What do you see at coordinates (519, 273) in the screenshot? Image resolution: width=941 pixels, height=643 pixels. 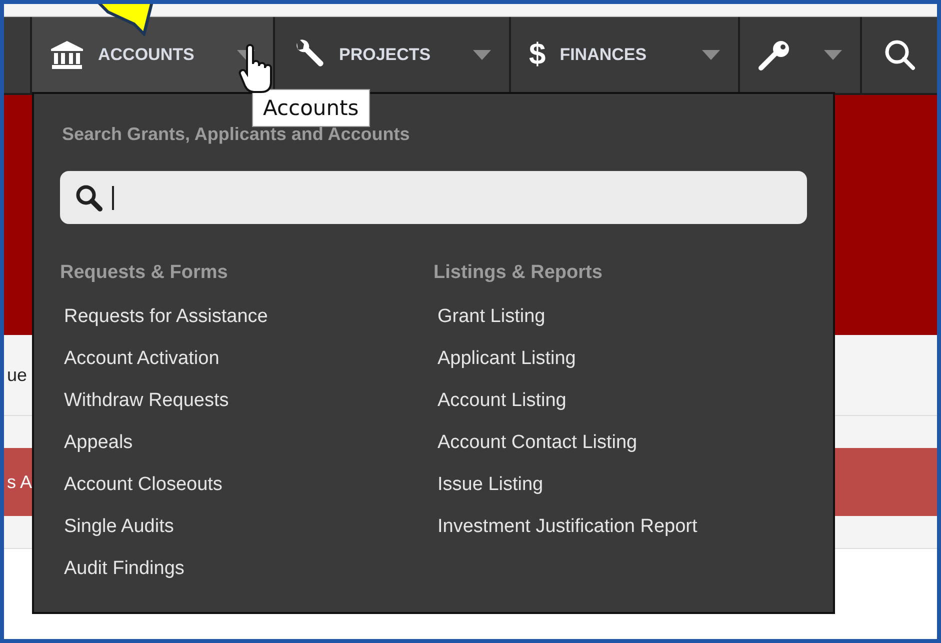 I see `column-heading: Listings & Reports` at bounding box center [519, 273].